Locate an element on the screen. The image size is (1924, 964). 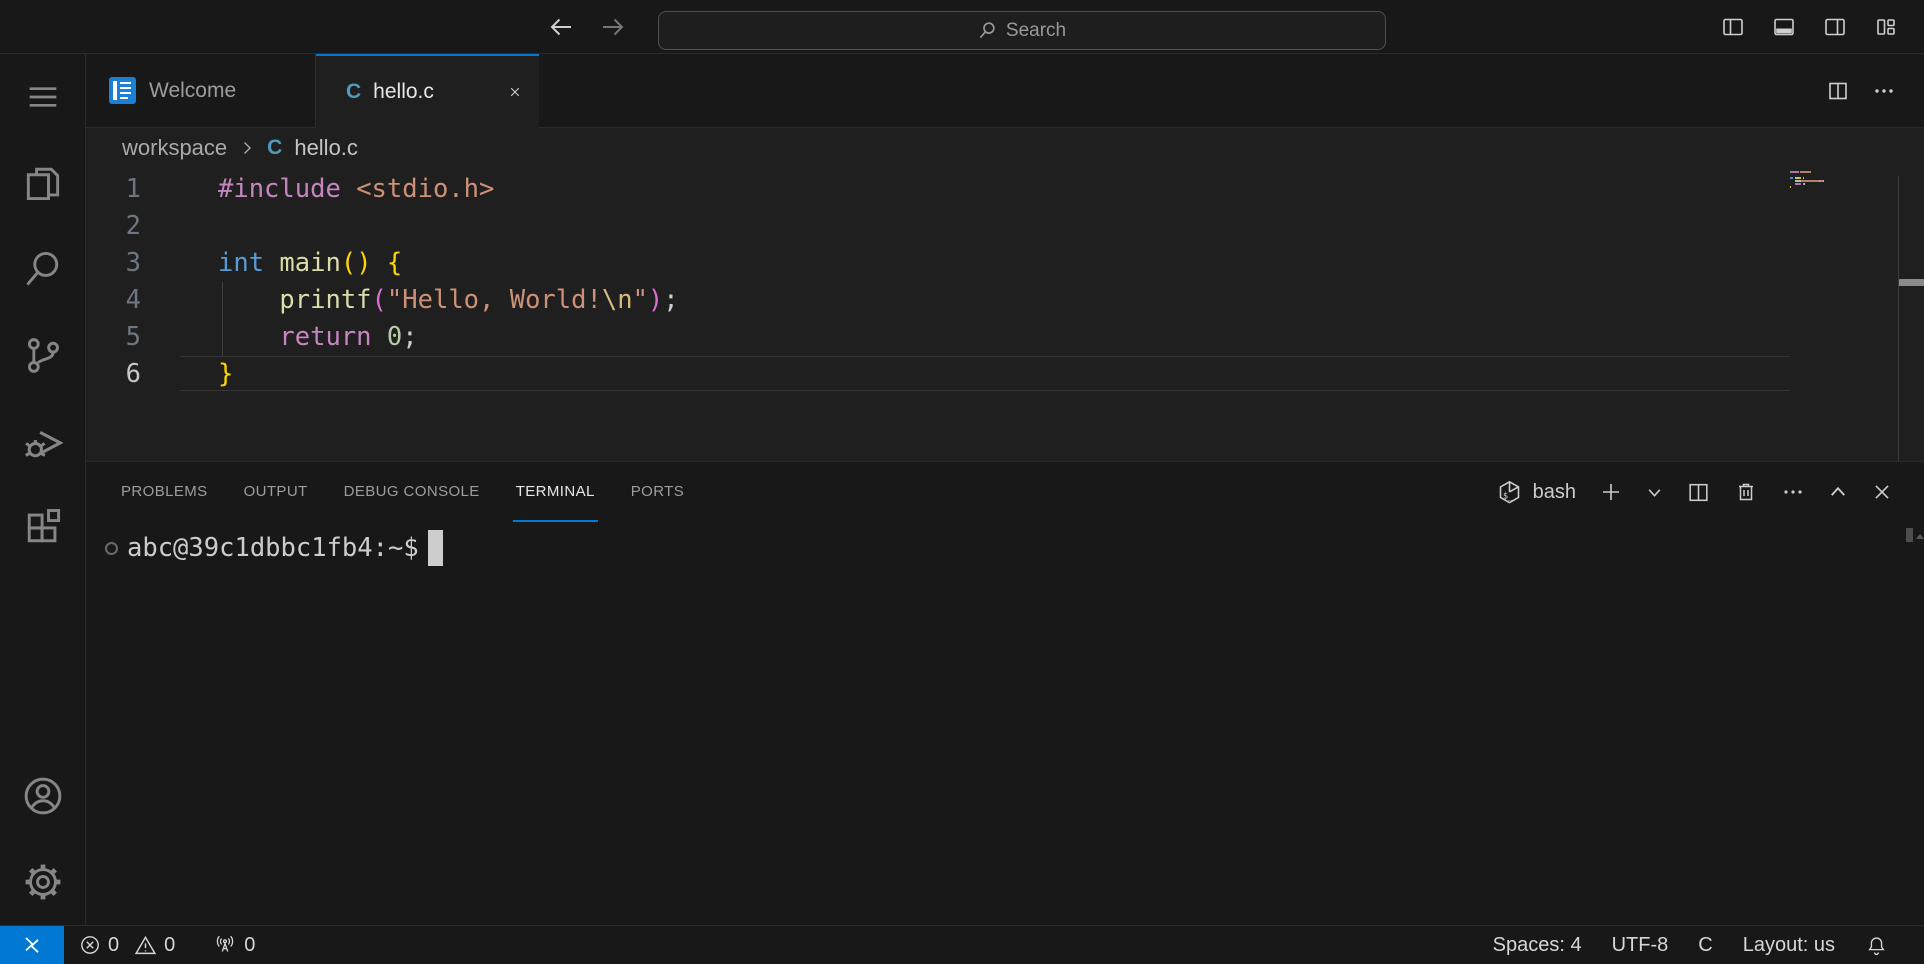
line-number: 4 is located at coordinates (113, 300).